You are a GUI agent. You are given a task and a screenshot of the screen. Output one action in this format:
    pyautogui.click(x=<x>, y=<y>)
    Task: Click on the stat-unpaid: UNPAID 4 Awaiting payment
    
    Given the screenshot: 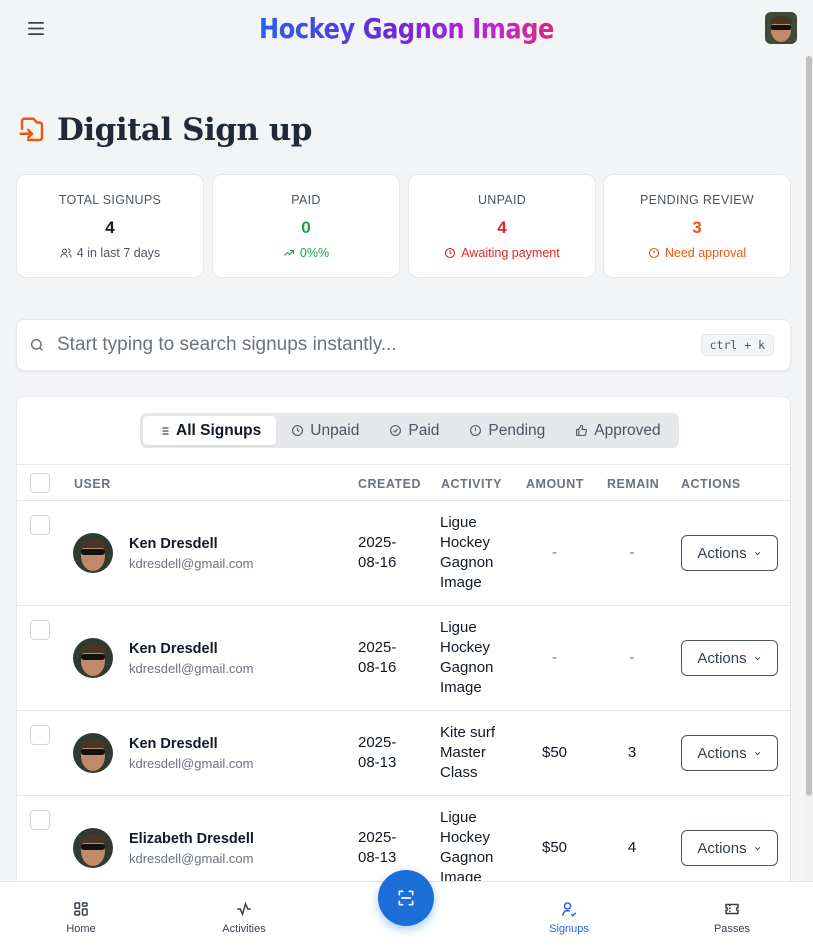 What is the action you would take?
    pyautogui.click(x=502, y=226)
    